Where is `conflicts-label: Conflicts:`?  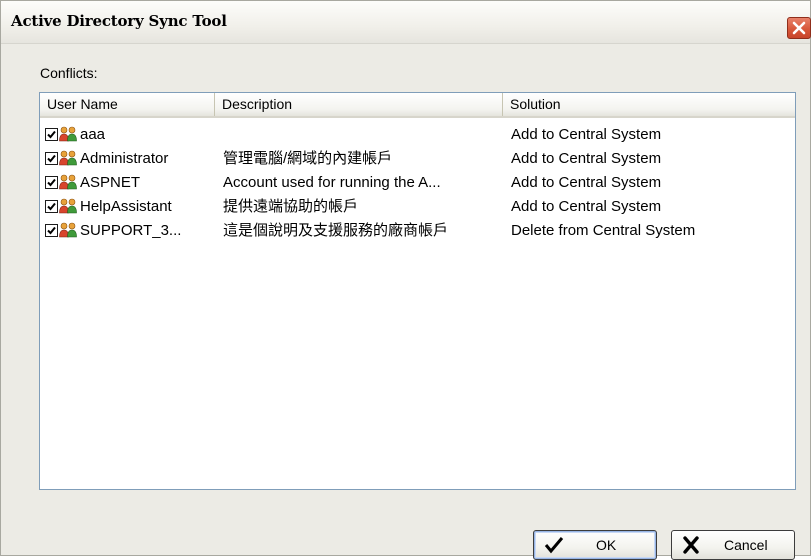
conflicts-label: Conflicts: is located at coordinates (69, 73).